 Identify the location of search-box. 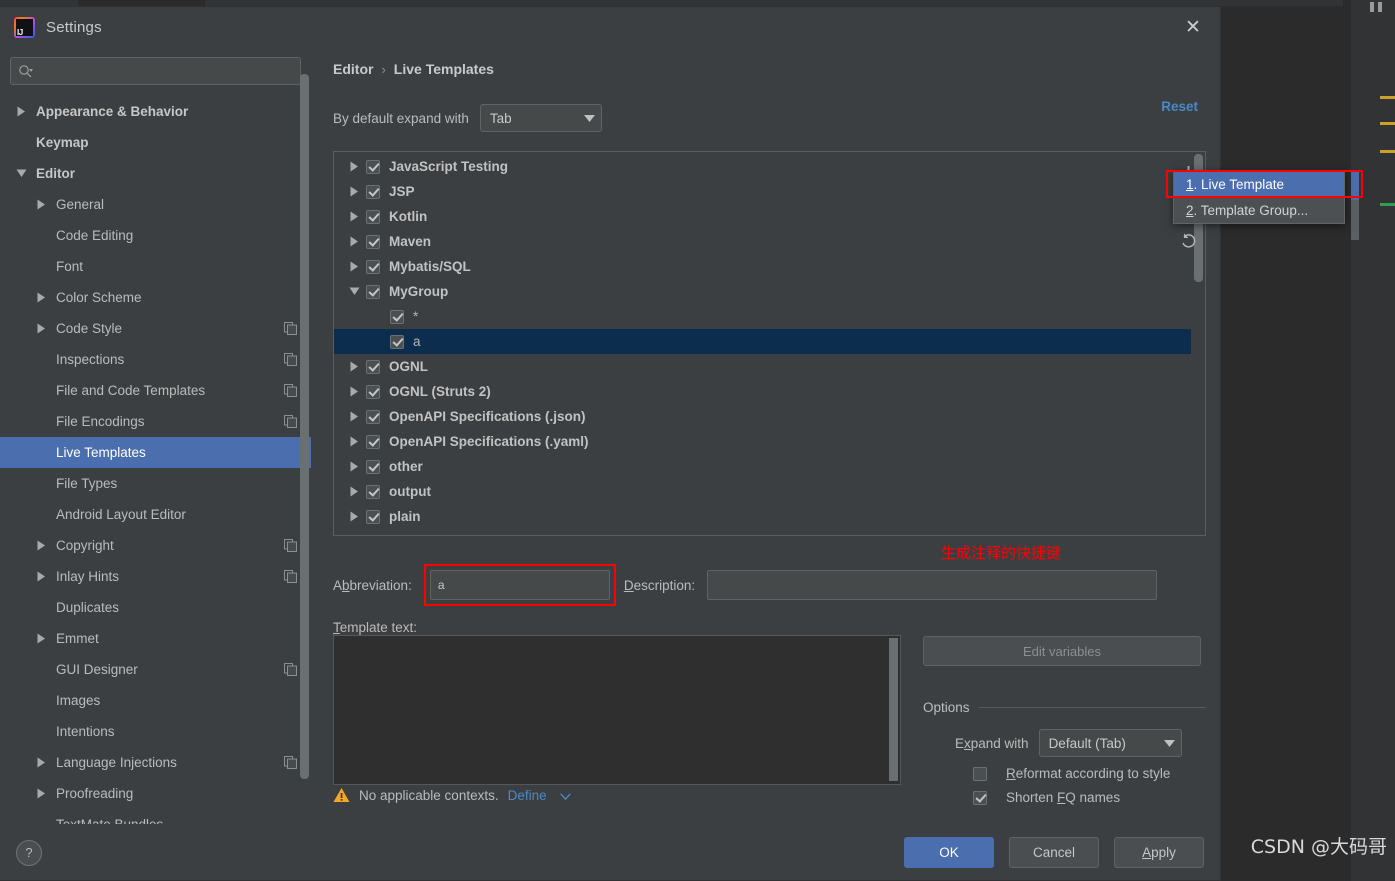
(155, 71).